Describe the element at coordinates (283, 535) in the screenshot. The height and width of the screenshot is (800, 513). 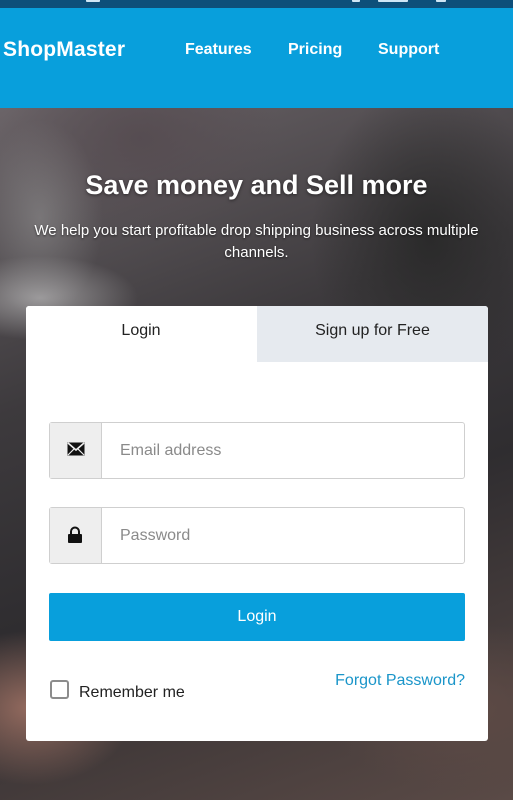
I see `password-input` at that location.